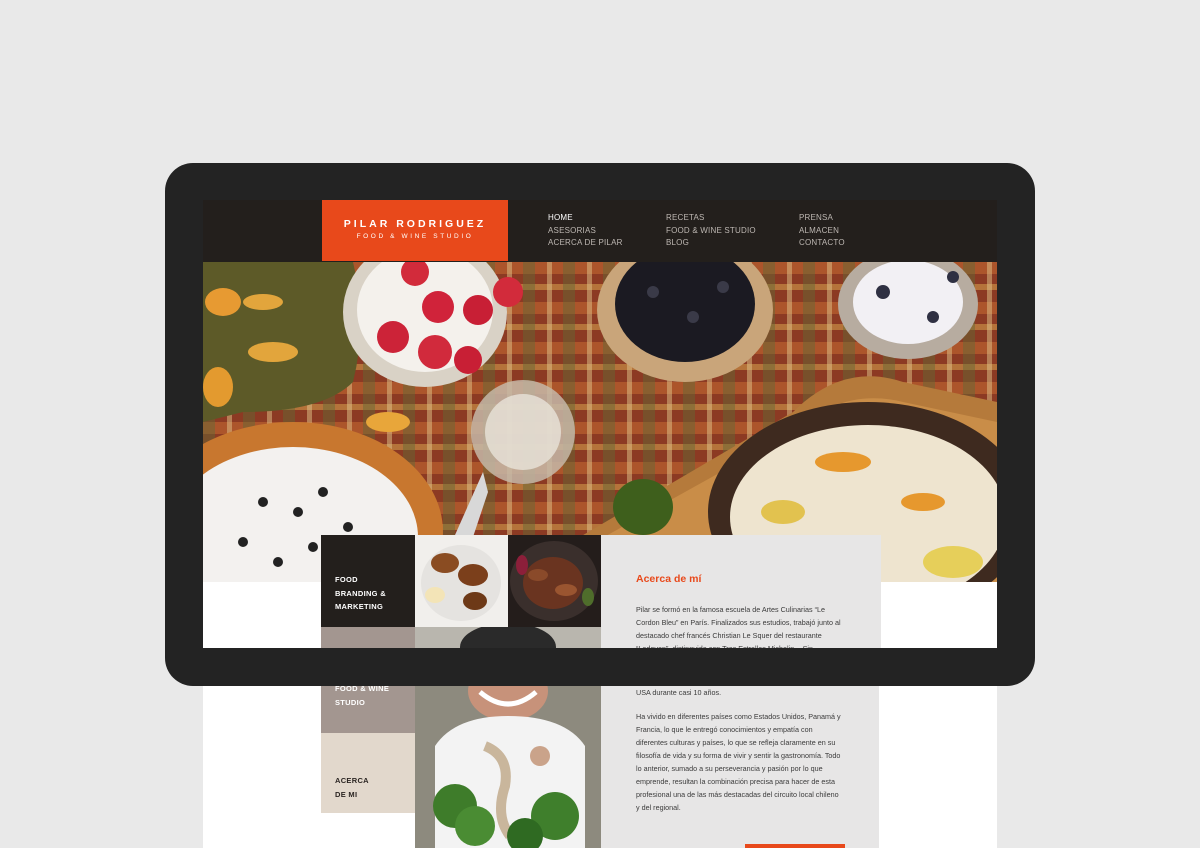 Image resolution: width=1200 pixels, height=848 pixels. I want to click on nav-home: HOME, so click(585, 218).